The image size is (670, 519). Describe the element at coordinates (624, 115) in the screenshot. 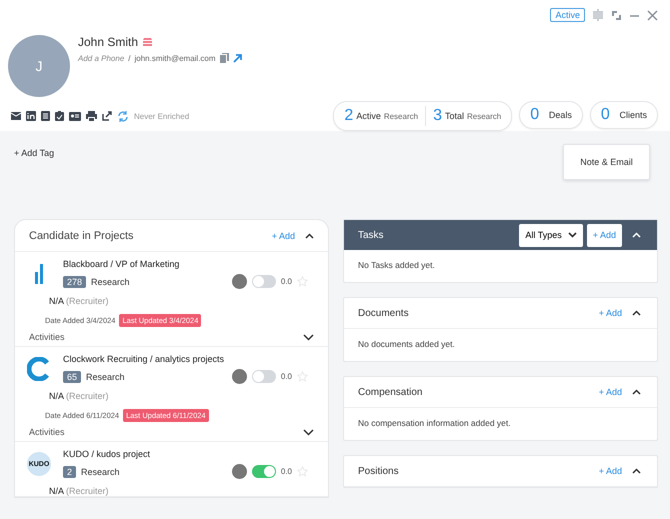

I see `stat-button: 0 Clients` at that location.